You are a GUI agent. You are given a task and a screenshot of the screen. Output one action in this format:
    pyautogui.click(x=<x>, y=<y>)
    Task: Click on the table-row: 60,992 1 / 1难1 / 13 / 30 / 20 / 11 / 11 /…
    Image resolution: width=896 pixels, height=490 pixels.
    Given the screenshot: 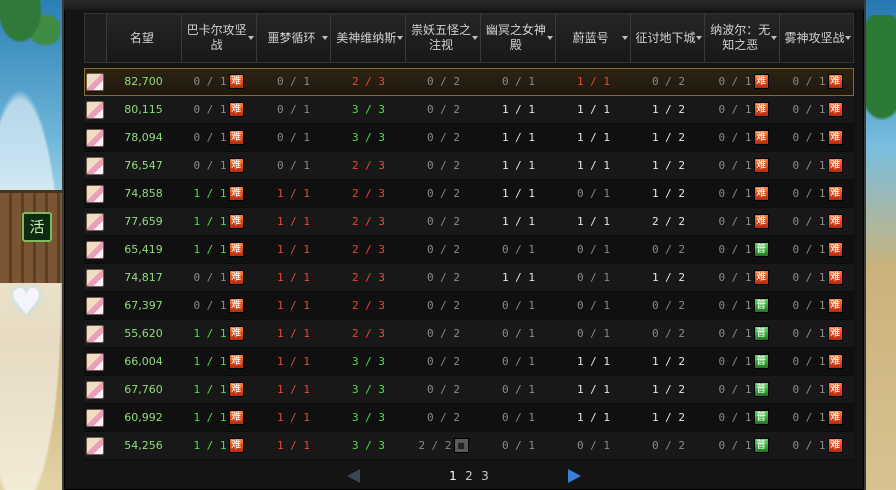 What is the action you would take?
    pyautogui.click(x=469, y=418)
    